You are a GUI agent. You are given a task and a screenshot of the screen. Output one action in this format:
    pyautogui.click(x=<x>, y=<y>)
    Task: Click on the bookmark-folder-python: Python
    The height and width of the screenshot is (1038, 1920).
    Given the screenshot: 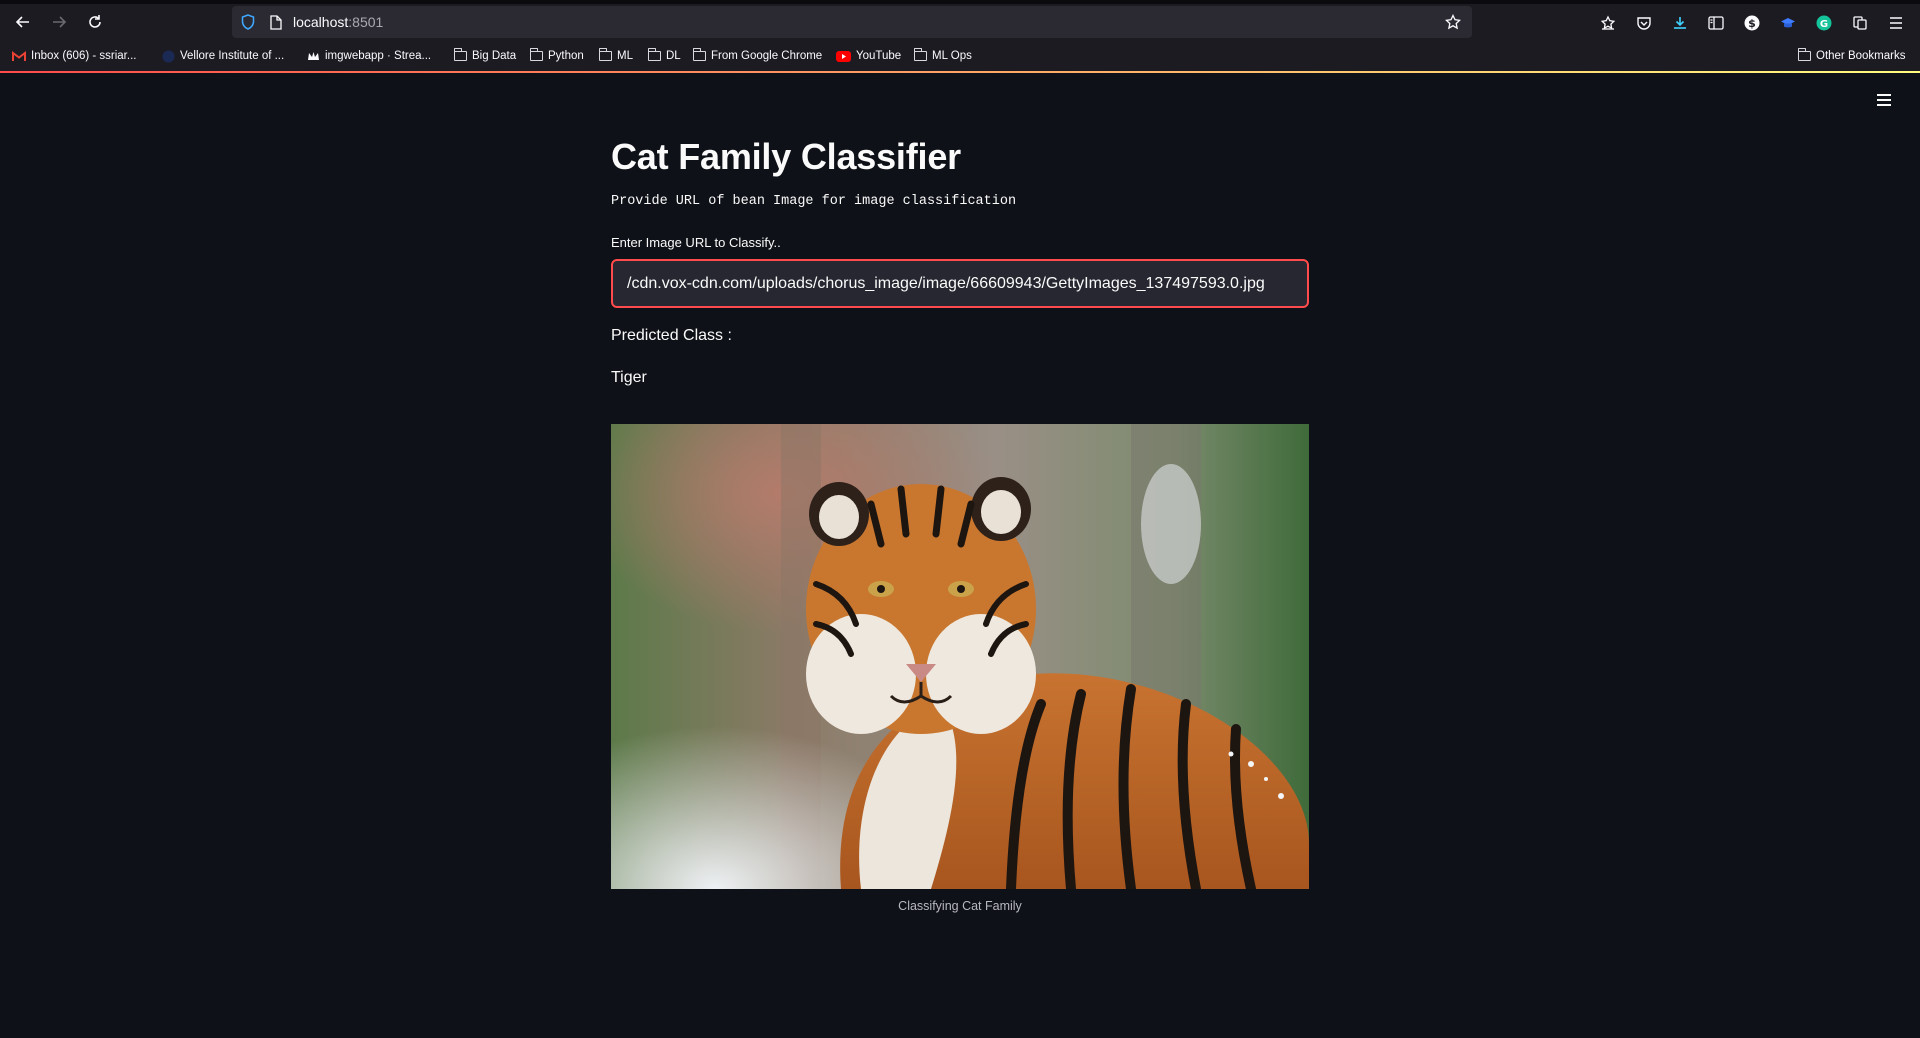 What is the action you would take?
    pyautogui.click(x=557, y=56)
    